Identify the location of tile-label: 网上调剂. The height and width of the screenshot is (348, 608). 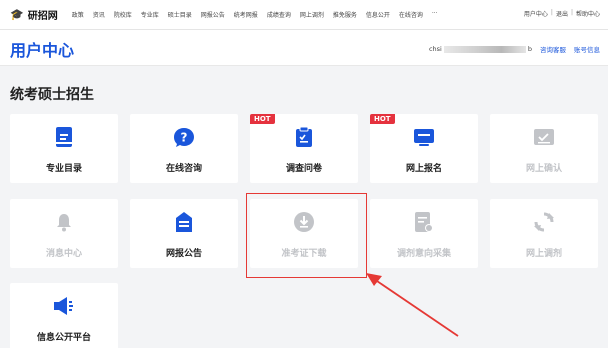
(543, 254).